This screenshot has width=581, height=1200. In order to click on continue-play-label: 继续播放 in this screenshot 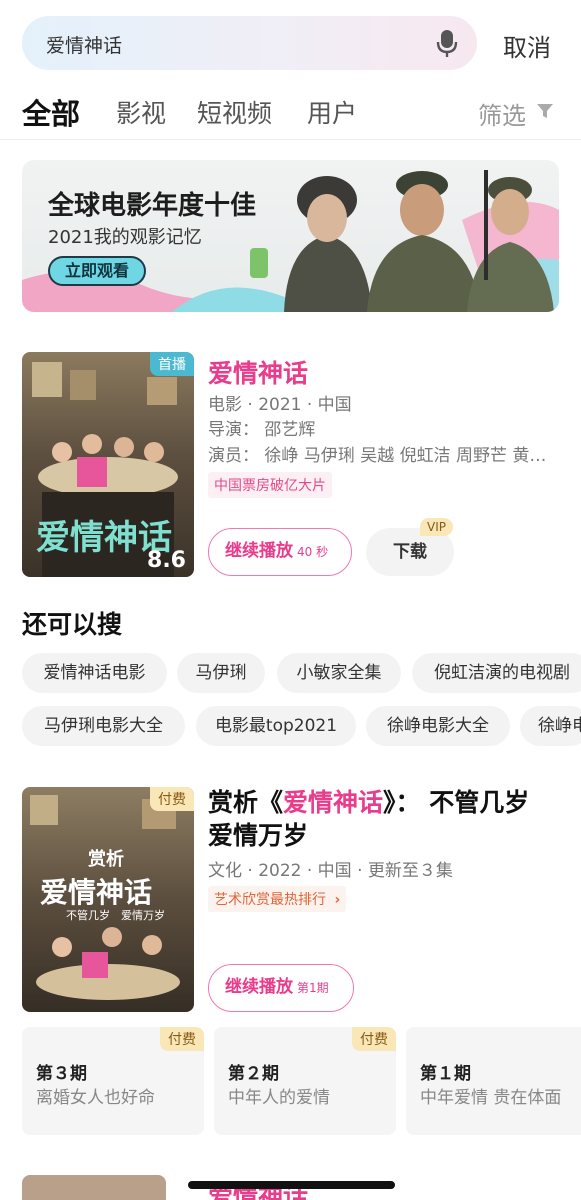, I will do `click(259, 551)`.